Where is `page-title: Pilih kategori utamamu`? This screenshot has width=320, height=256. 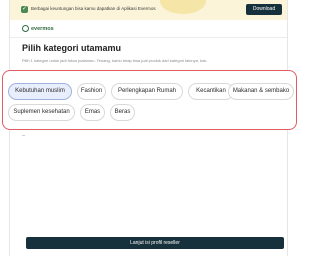 page-title: Pilih kategori utamamu is located at coordinates (72, 48).